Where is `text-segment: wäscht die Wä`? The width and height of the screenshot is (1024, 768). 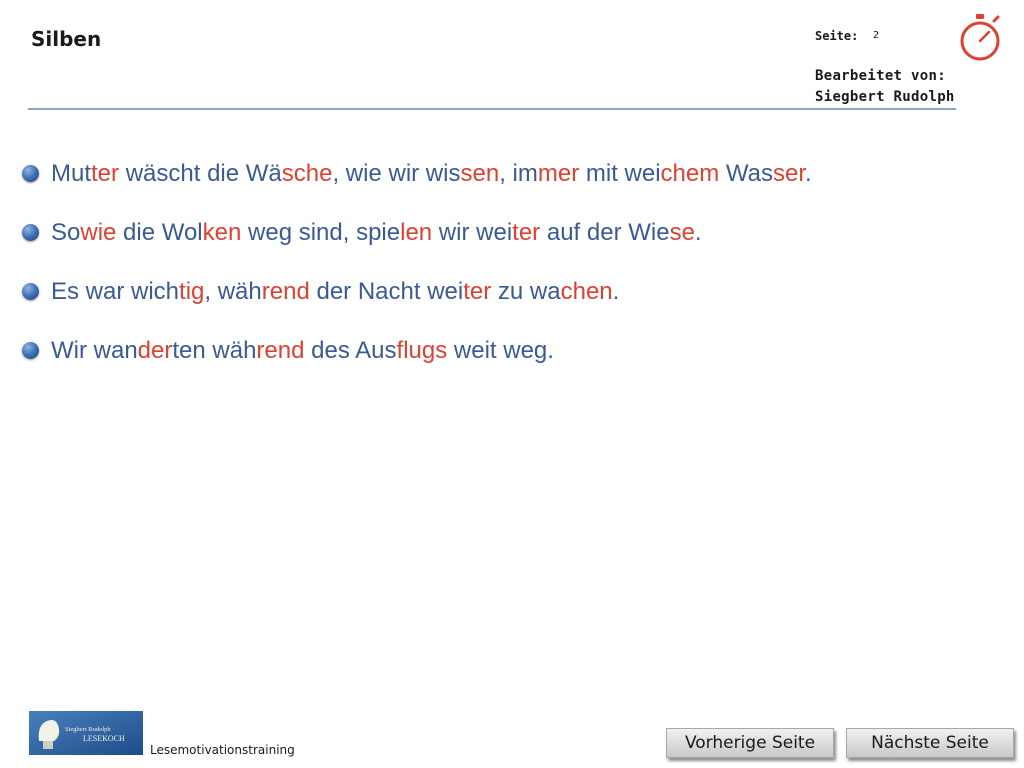 text-segment: wäscht die Wä is located at coordinates (200, 173).